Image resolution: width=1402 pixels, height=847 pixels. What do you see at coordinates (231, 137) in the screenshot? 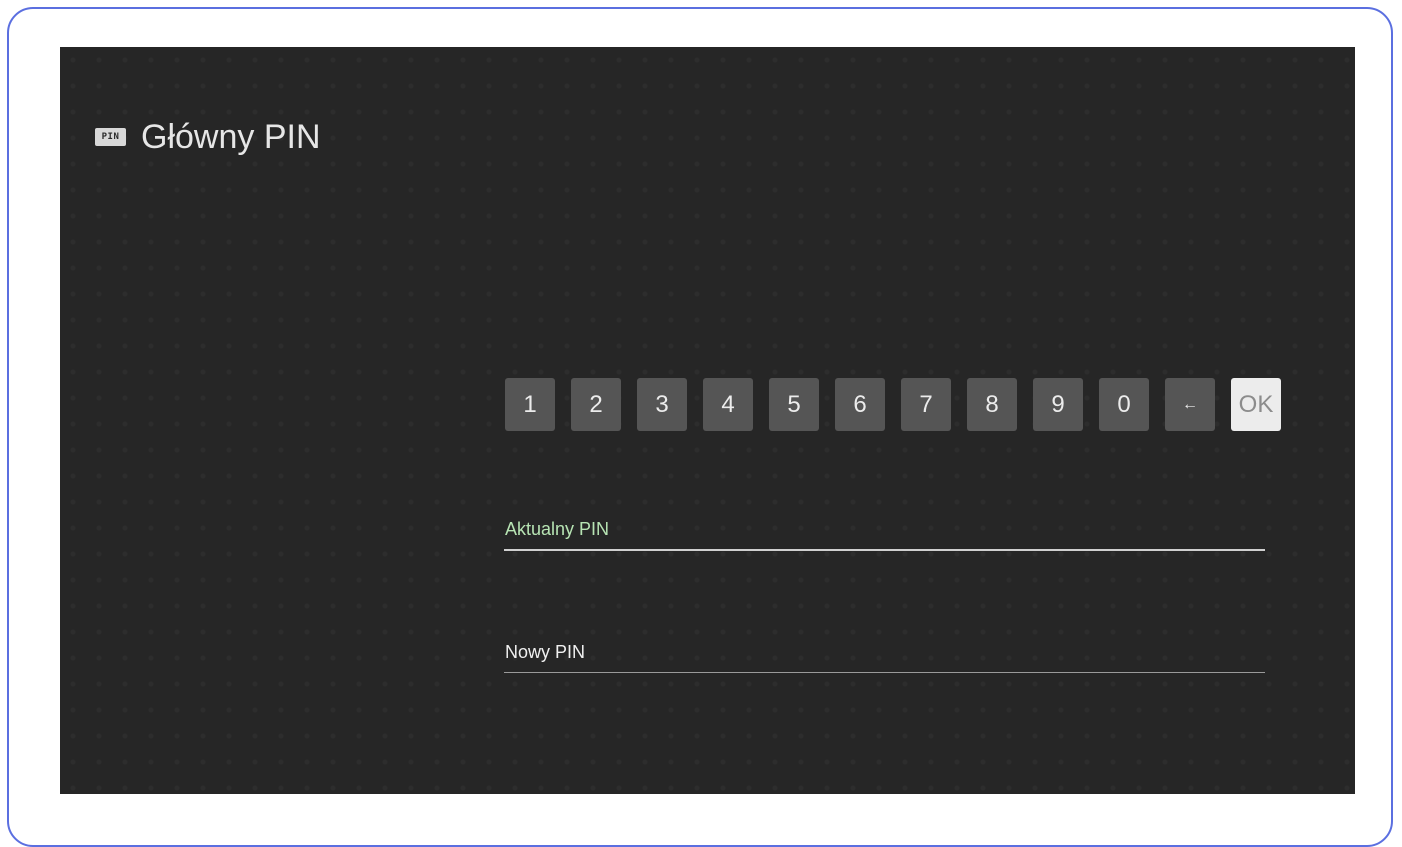
I see `page-title: Główny PIN` at bounding box center [231, 137].